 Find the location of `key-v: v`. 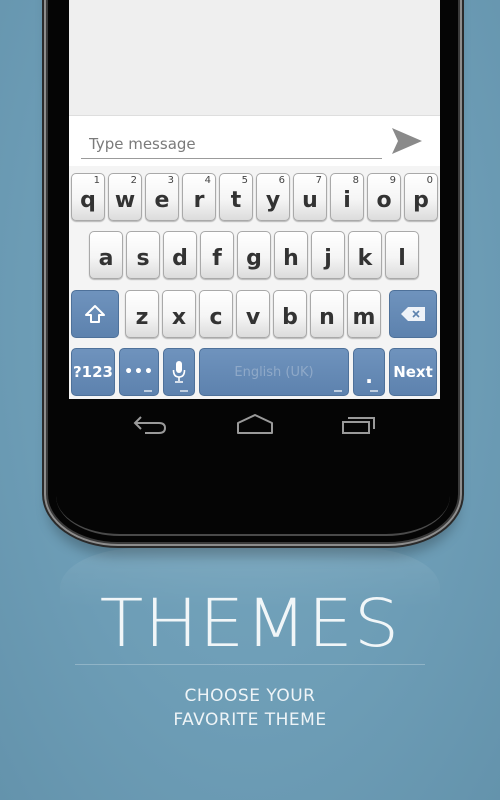

key-v: v is located at coordinates (253, 314).